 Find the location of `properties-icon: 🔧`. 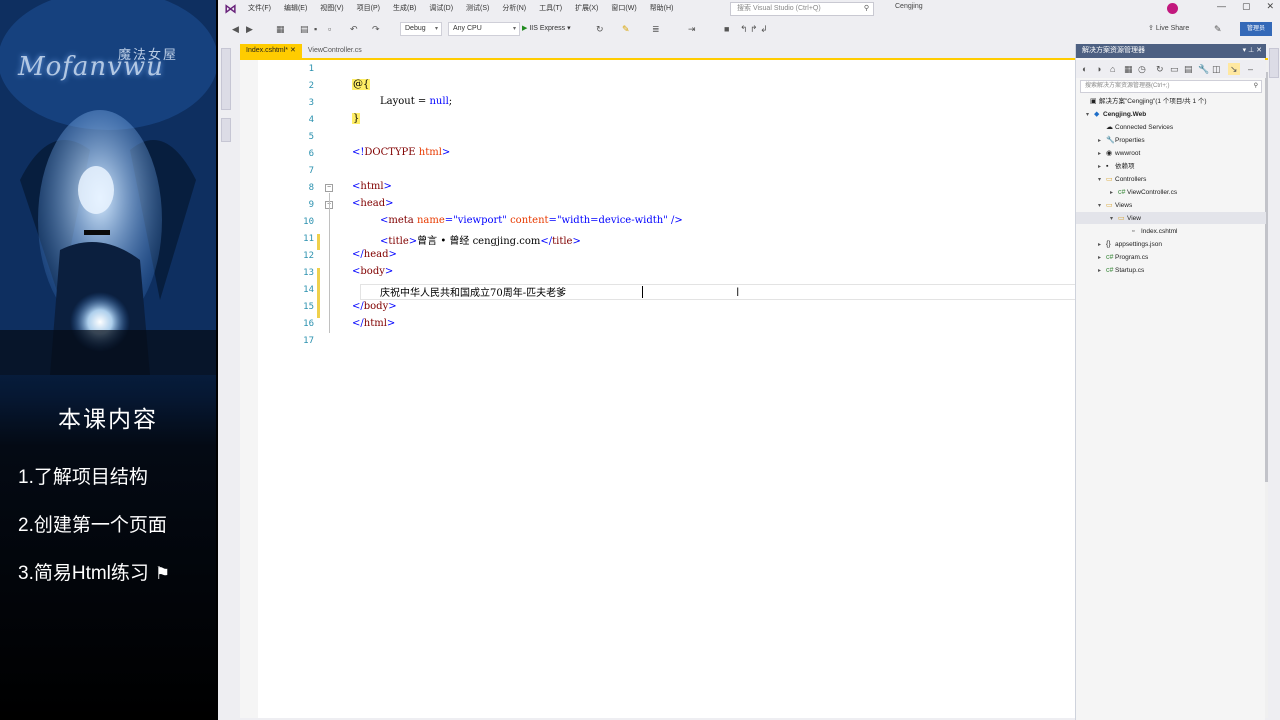

properties-icon: 🔧 is located at coordinates (1203, 69).